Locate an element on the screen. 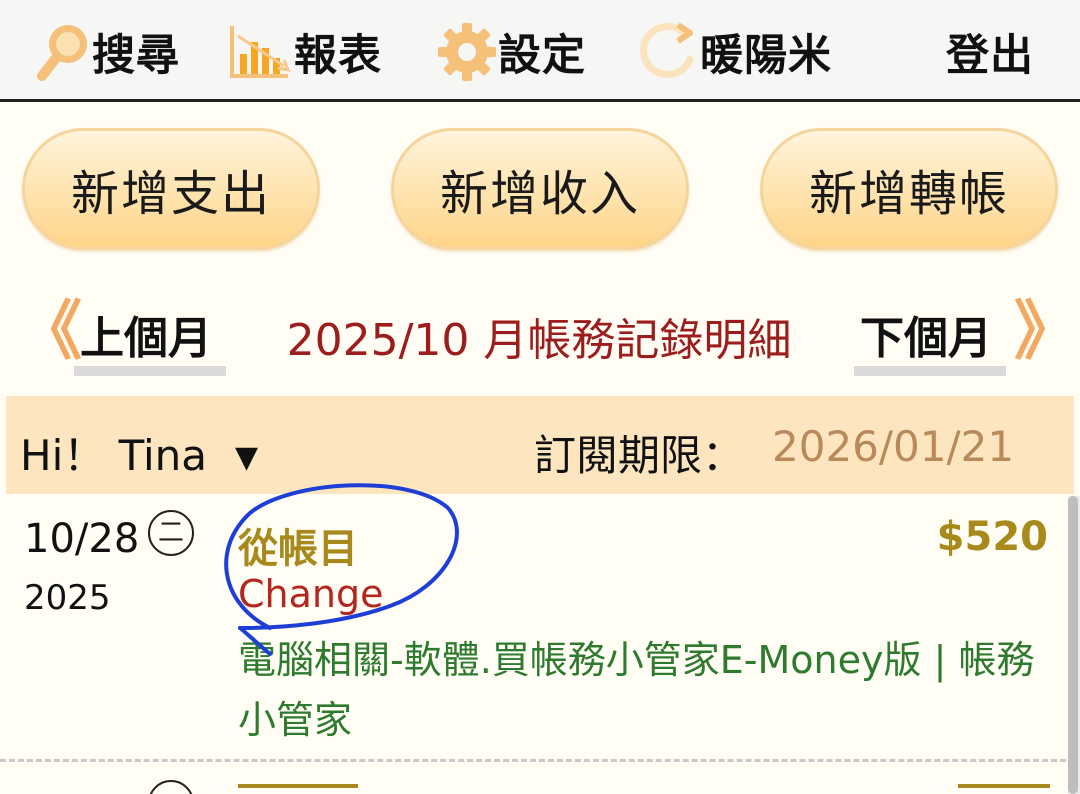 This screenshot has width=1080, height=794. record-weekday-partial is located at coordinates (171, 787).